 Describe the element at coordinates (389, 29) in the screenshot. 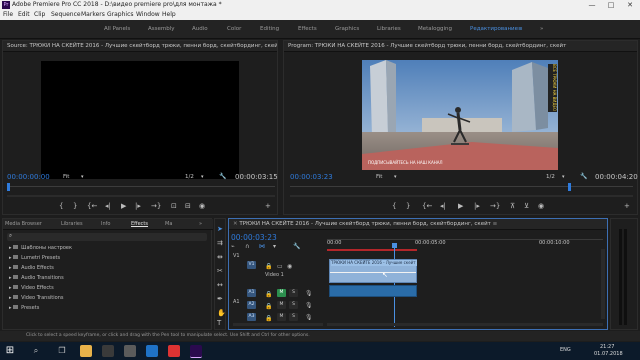

I see `workspace-libraries: Libraries` at that location.